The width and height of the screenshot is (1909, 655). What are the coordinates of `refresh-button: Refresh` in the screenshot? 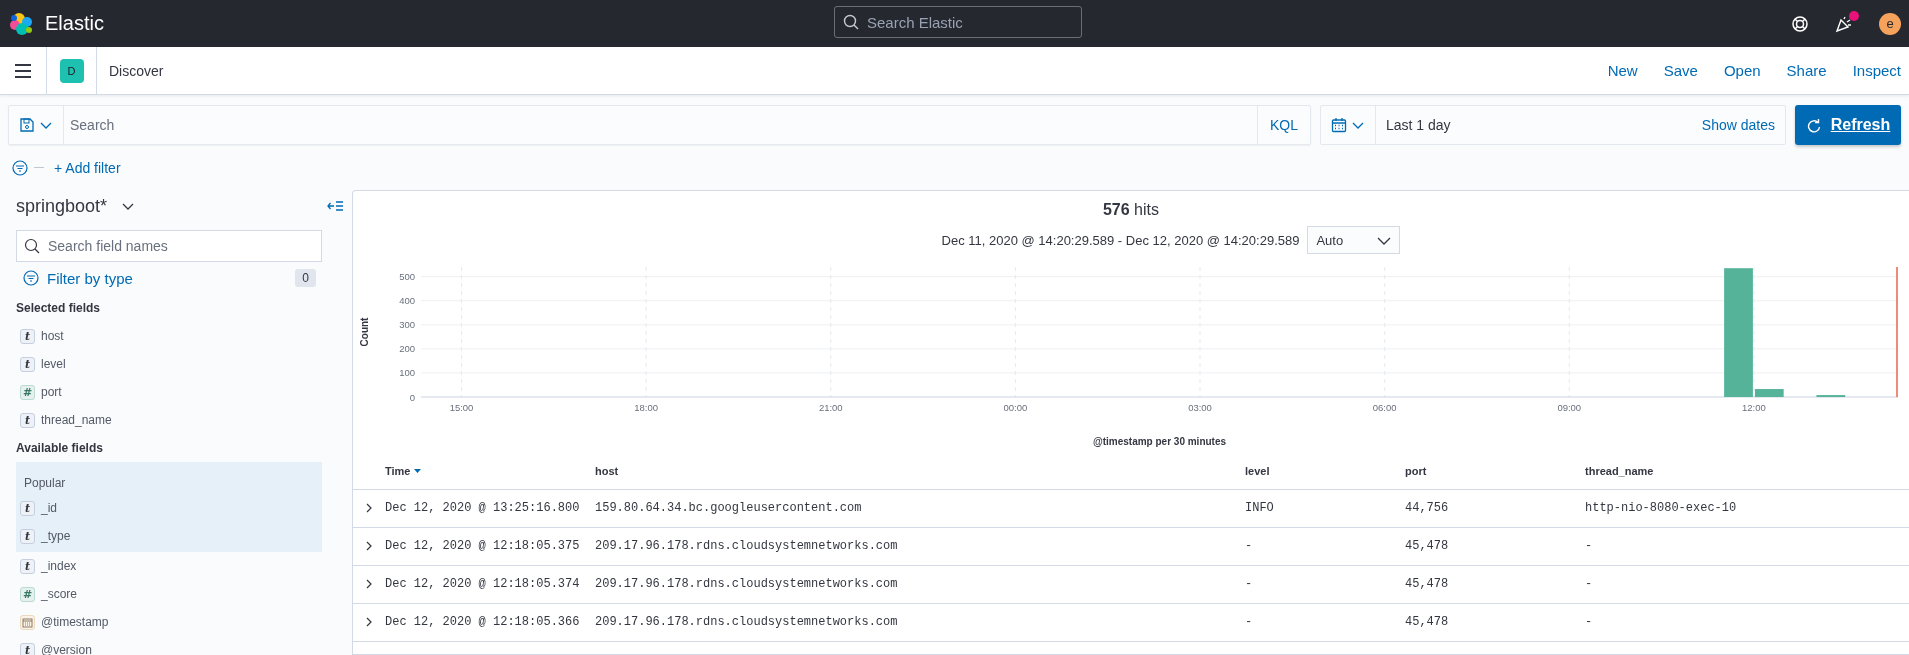 It's located at (1848, 125).